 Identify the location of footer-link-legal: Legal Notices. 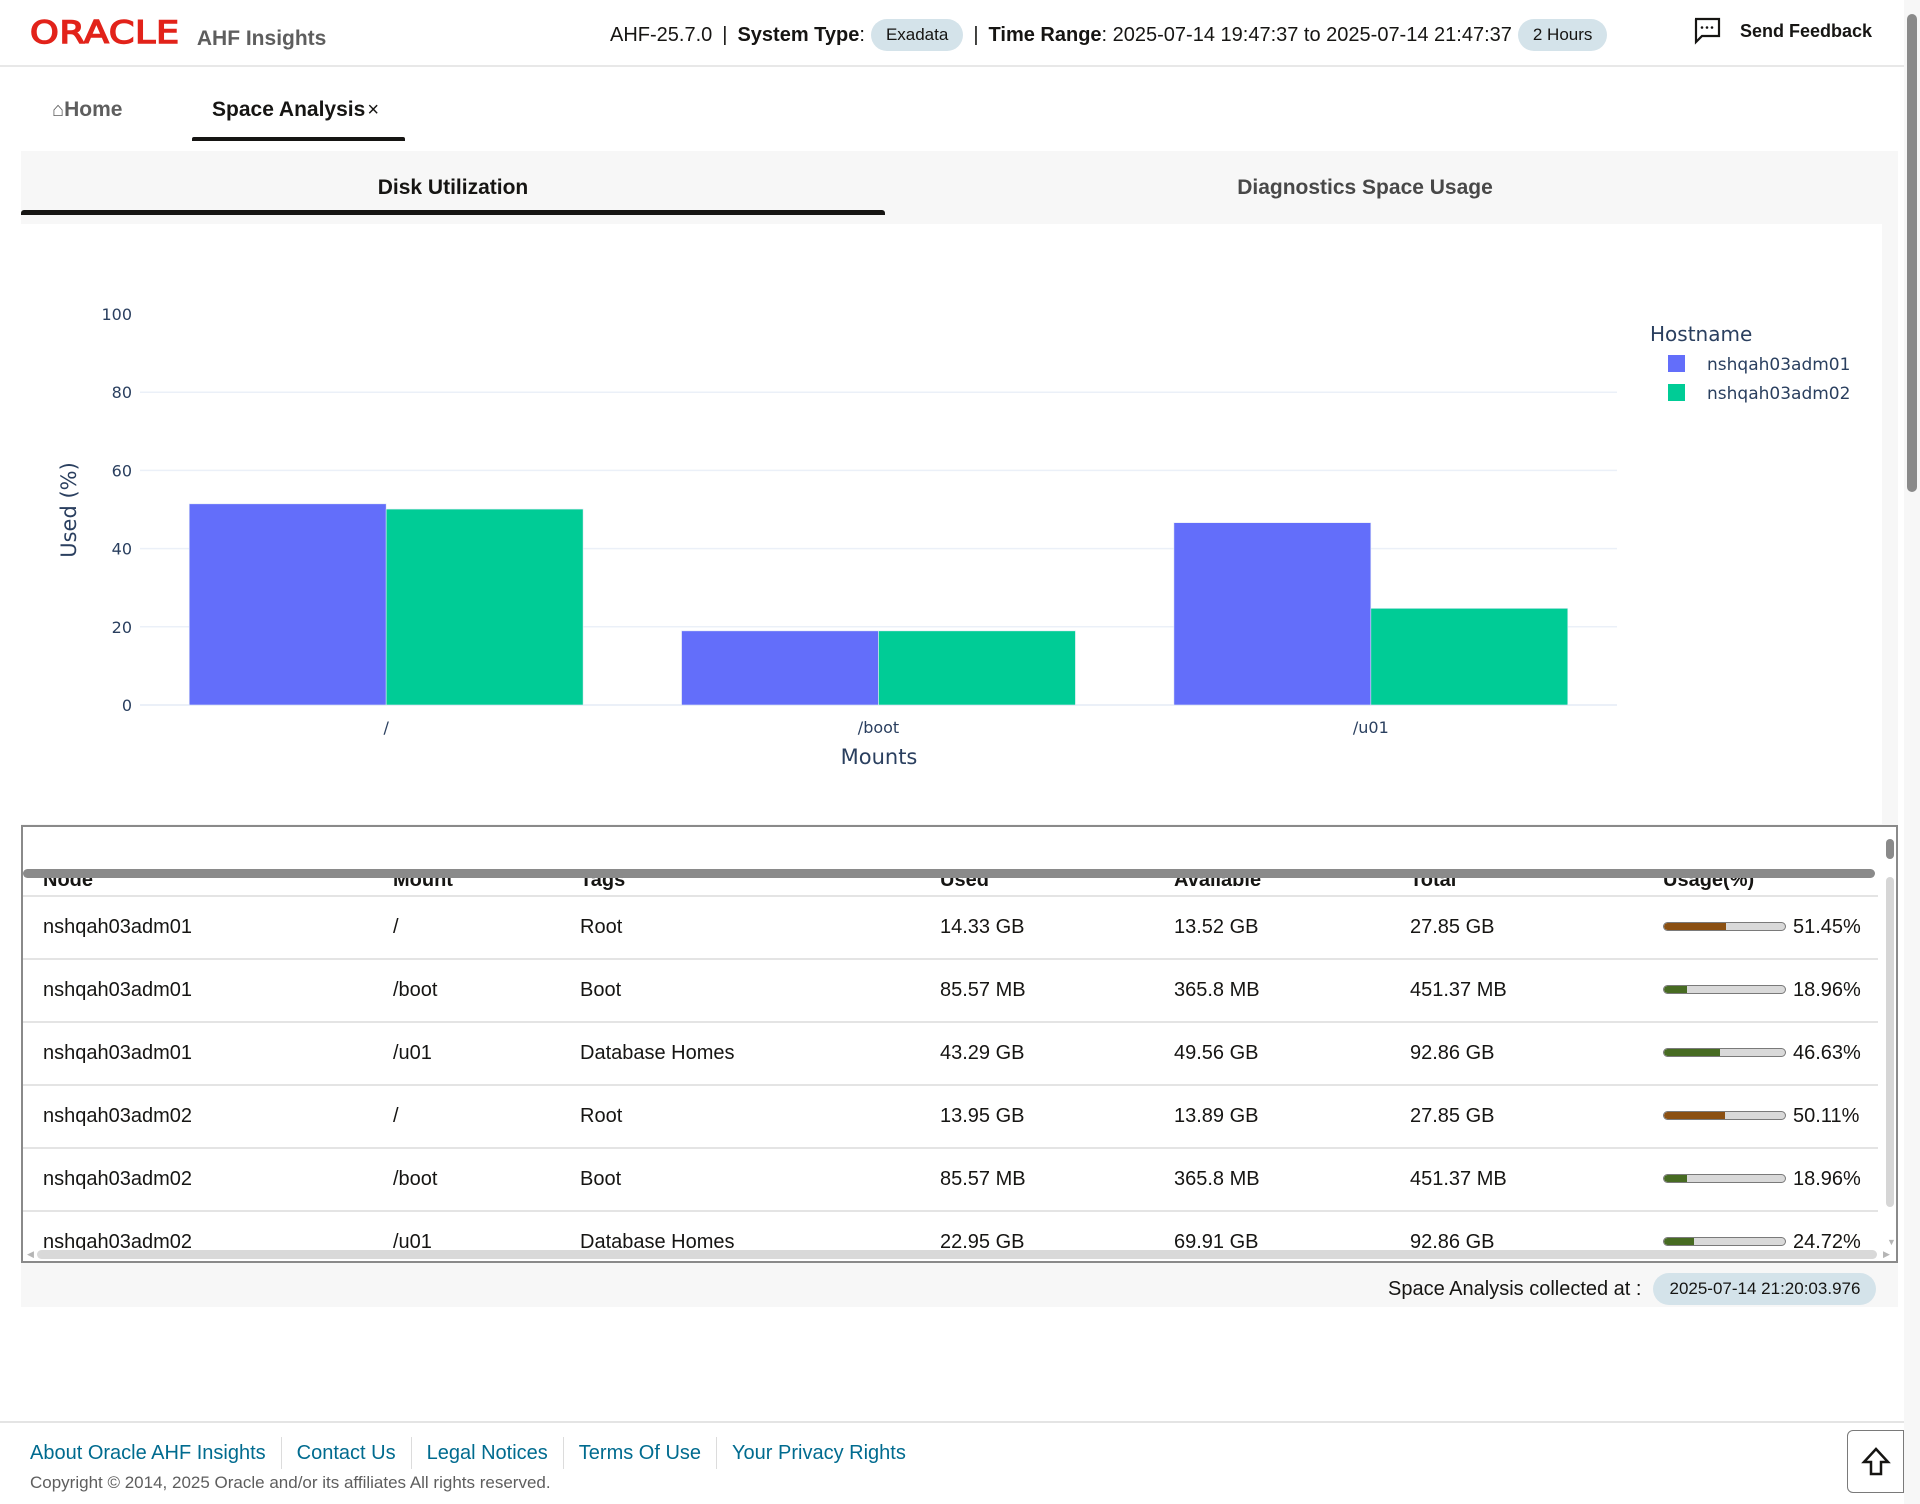
(486, 1453).